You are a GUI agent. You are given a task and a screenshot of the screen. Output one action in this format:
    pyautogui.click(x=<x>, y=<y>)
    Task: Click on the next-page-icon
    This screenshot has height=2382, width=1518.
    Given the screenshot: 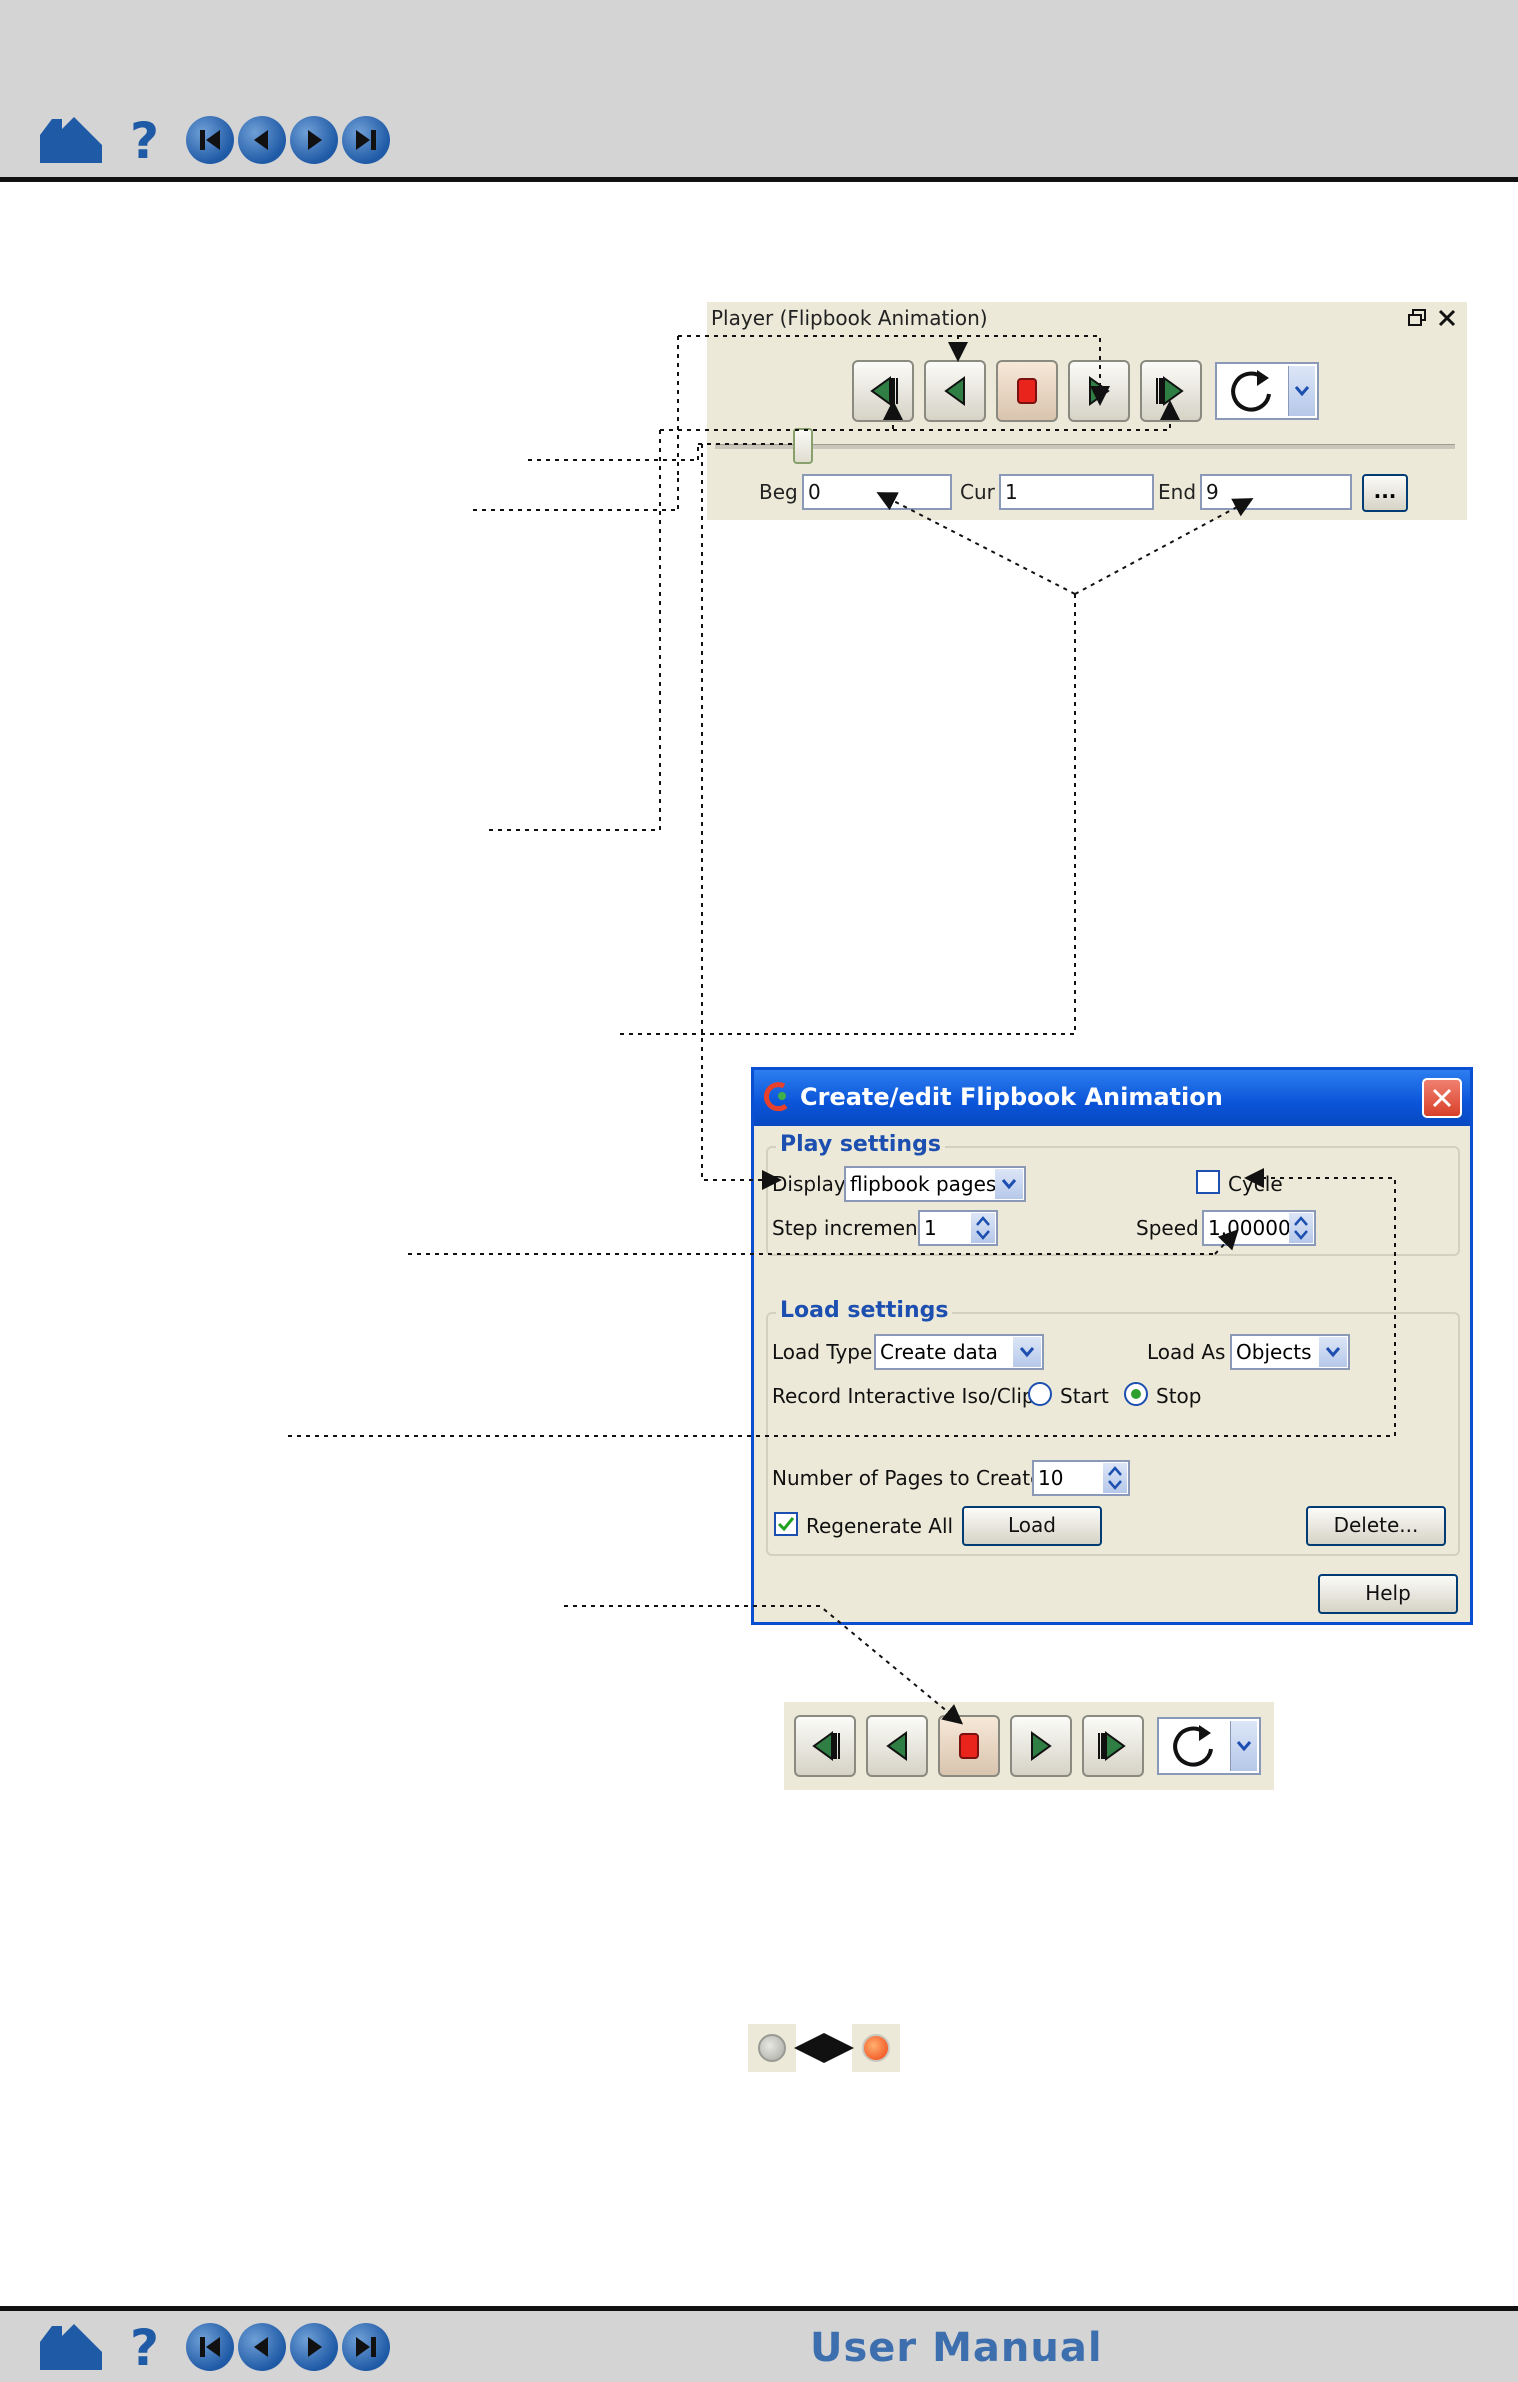 What is the action you would take?
    pyautogui.click(x=314, y=2347)
    